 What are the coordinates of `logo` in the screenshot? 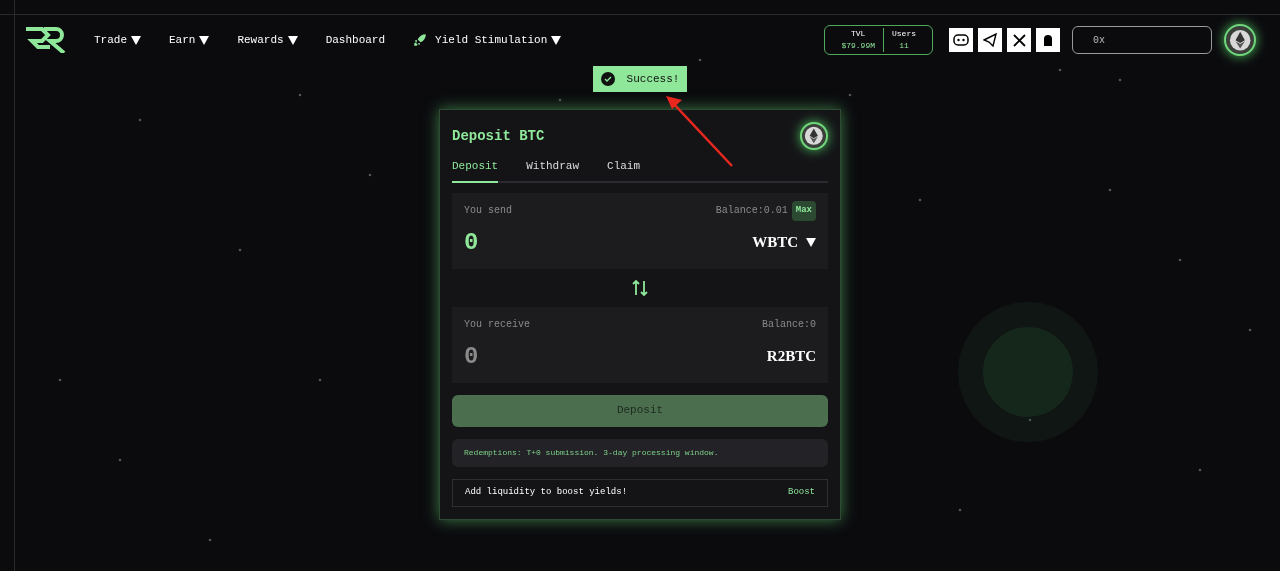 It's located at (45, 40).